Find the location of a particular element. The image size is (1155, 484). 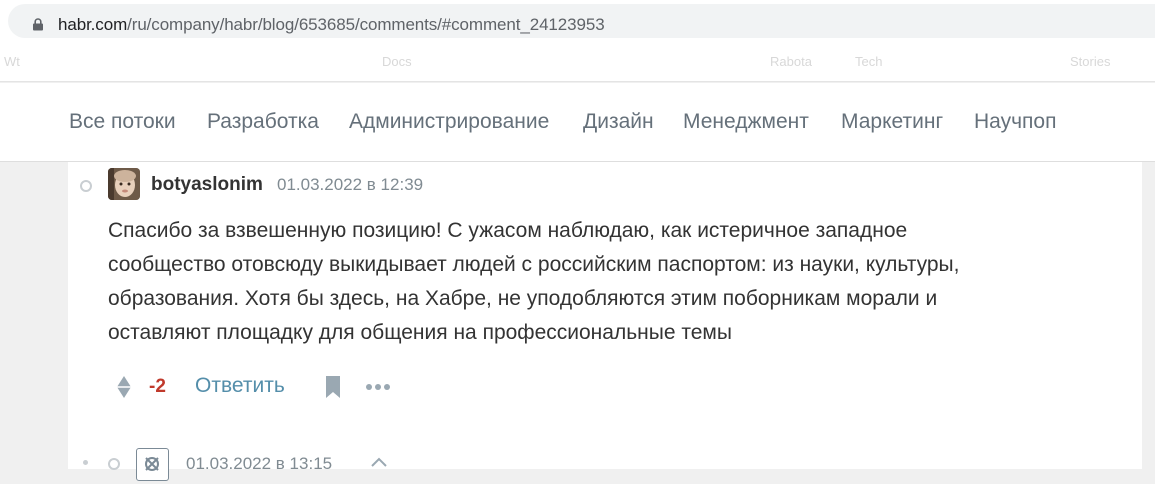

comment-date: 01.03.2022 в 13:15 is located at coordinates (259, 464).